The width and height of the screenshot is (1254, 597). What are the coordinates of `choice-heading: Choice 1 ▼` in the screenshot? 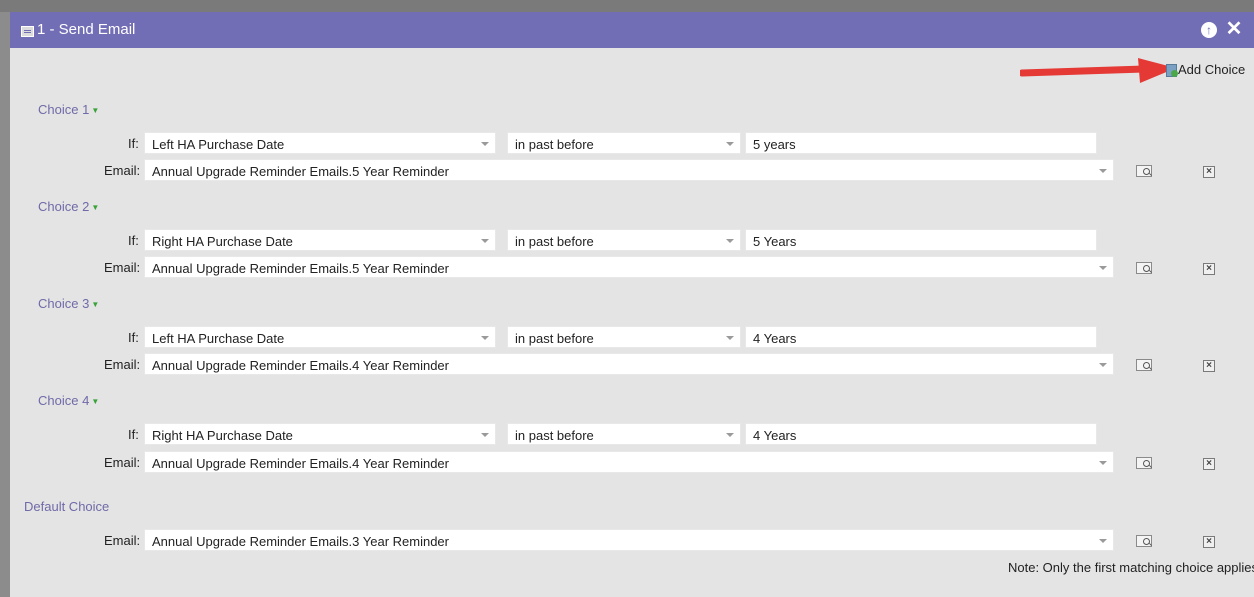 It's located at (68, 109).